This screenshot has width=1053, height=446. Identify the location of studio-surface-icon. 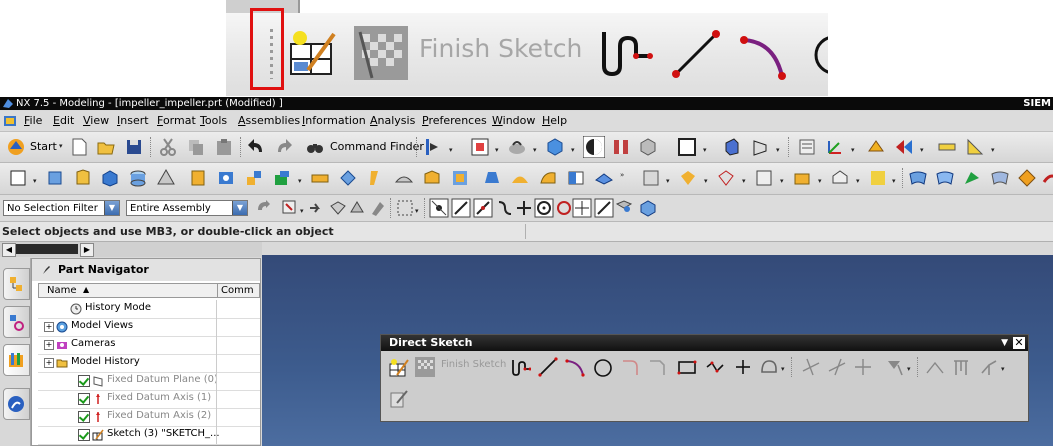
(1000, 178).